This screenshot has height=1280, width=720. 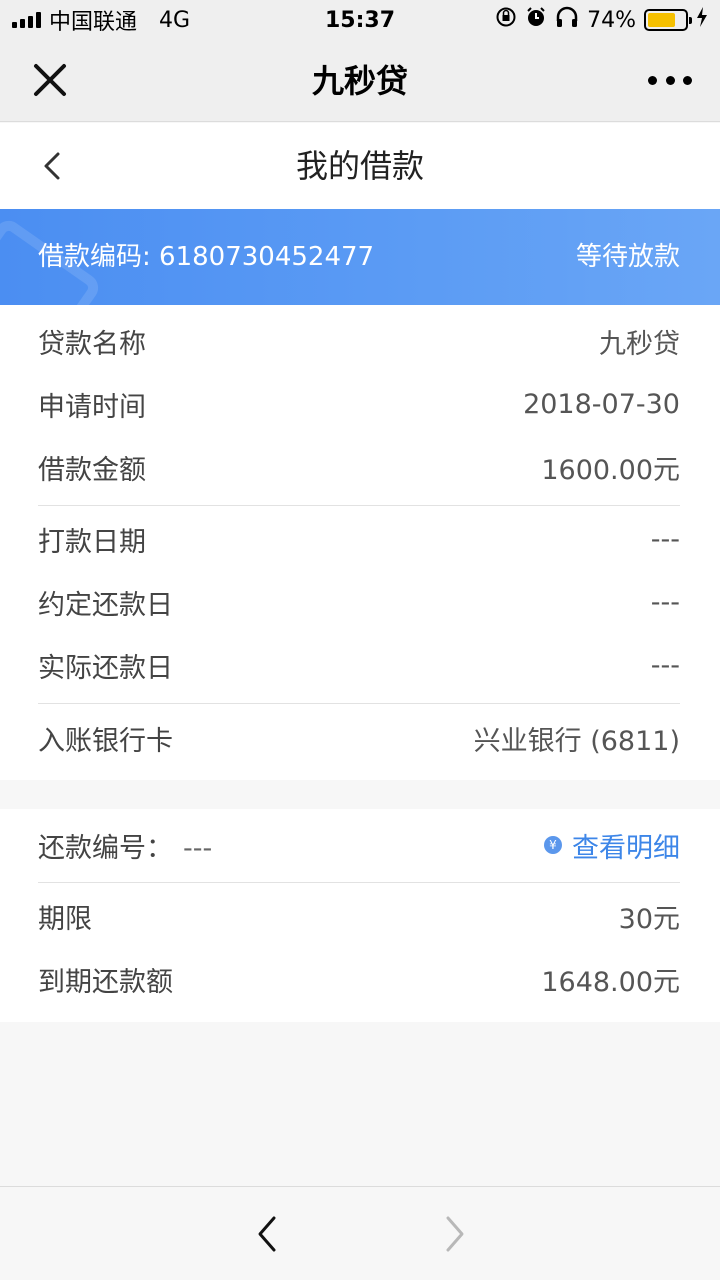 What do you see at coordinates (206, 257) in the screenshot?
I see `loan-code: 借款编码: 6180730452477` at bounding box center [206, 257].